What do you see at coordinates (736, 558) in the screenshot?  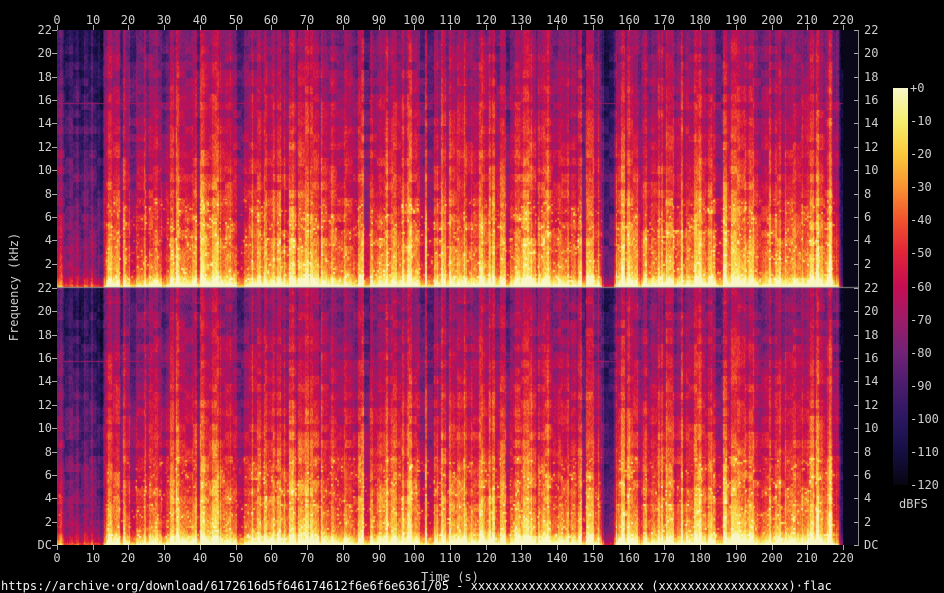 I see `x-tick-label-bottom: 190` at bounding box center [736, 558].